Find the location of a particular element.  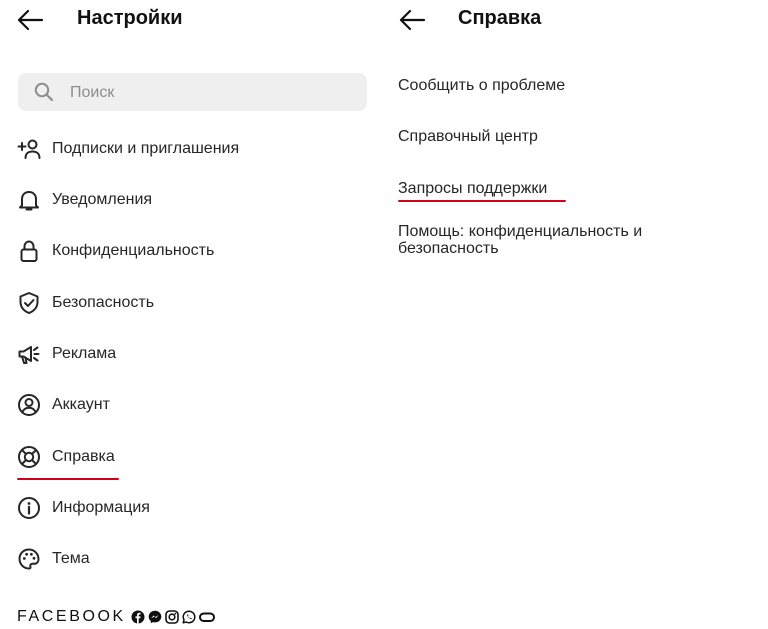

oculus-icon is located at coordinates (206, 617).